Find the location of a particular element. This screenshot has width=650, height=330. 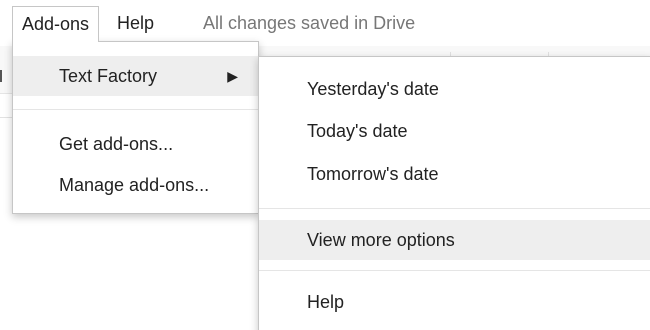

menu-item-yesterdays-date: Yesterday's date is located at coordinates (454, 89).